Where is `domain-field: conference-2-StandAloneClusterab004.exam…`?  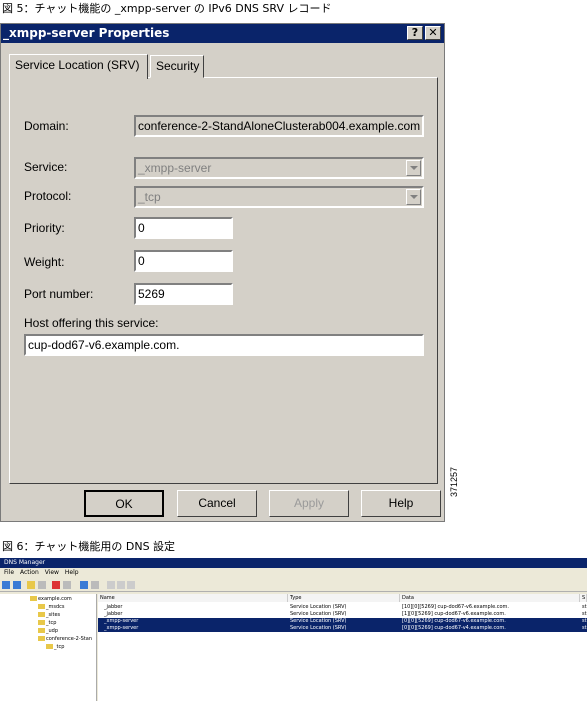
domain-field: conference-2-StandAloneClusterab004.exam… is located at coordinates (279, 126).